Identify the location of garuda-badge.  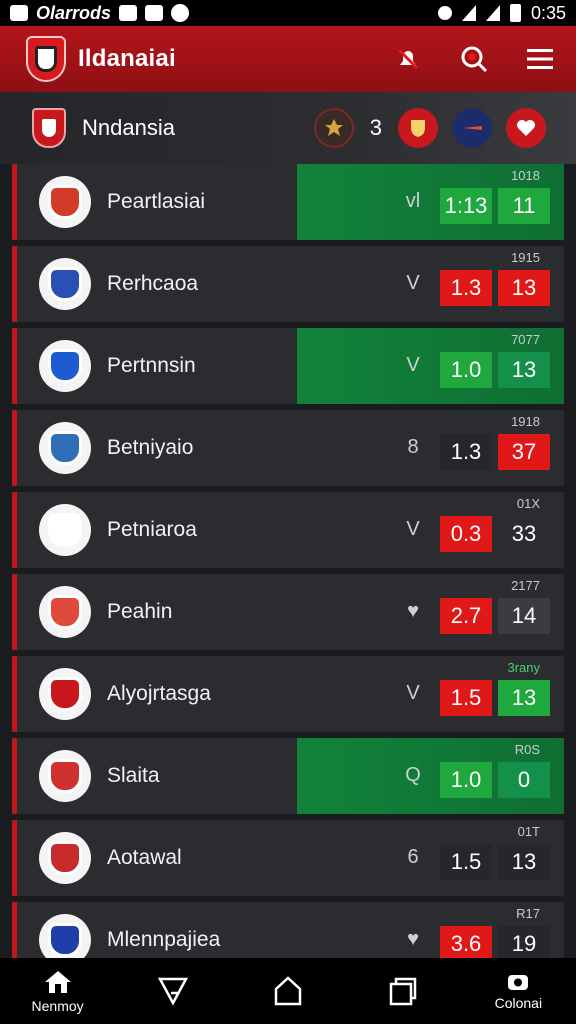
(333, 128).